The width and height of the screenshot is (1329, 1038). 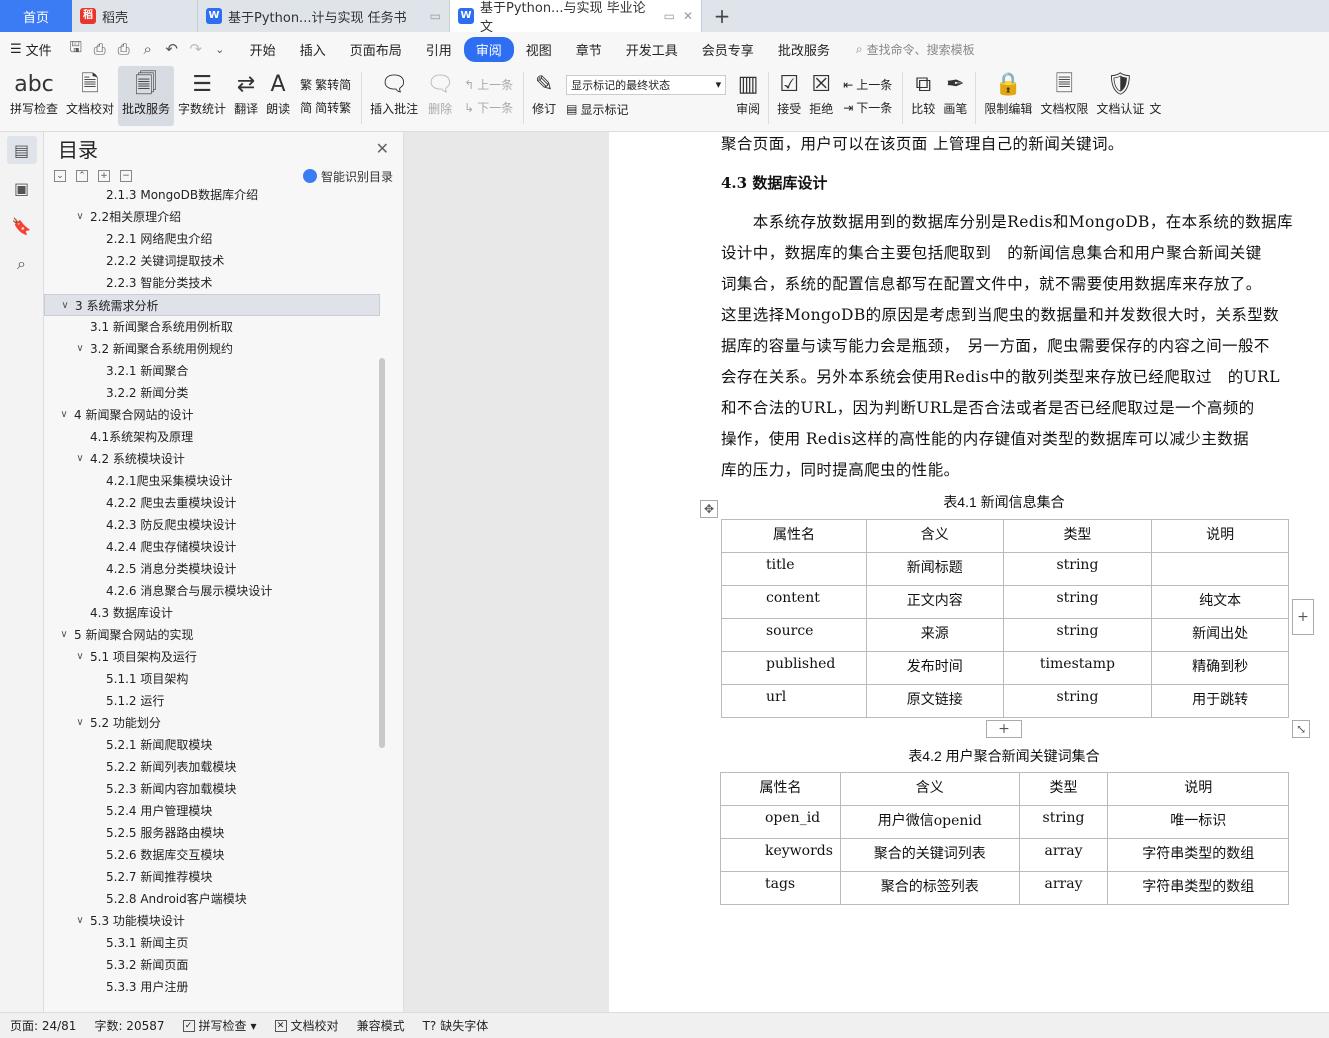 I want to click on toc-item: 4.2.1爬虫采集模块设计, so click(x=212, y=481).